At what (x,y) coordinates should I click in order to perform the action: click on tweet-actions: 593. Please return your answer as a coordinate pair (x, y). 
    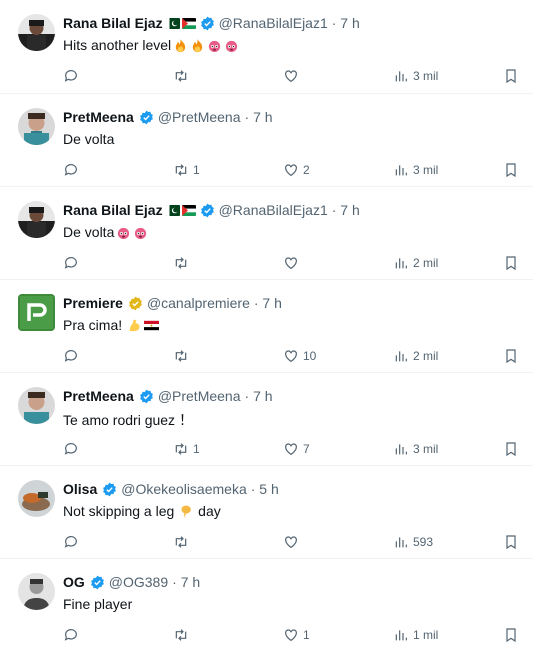
    Looking at the image, I should click on (291, 542).